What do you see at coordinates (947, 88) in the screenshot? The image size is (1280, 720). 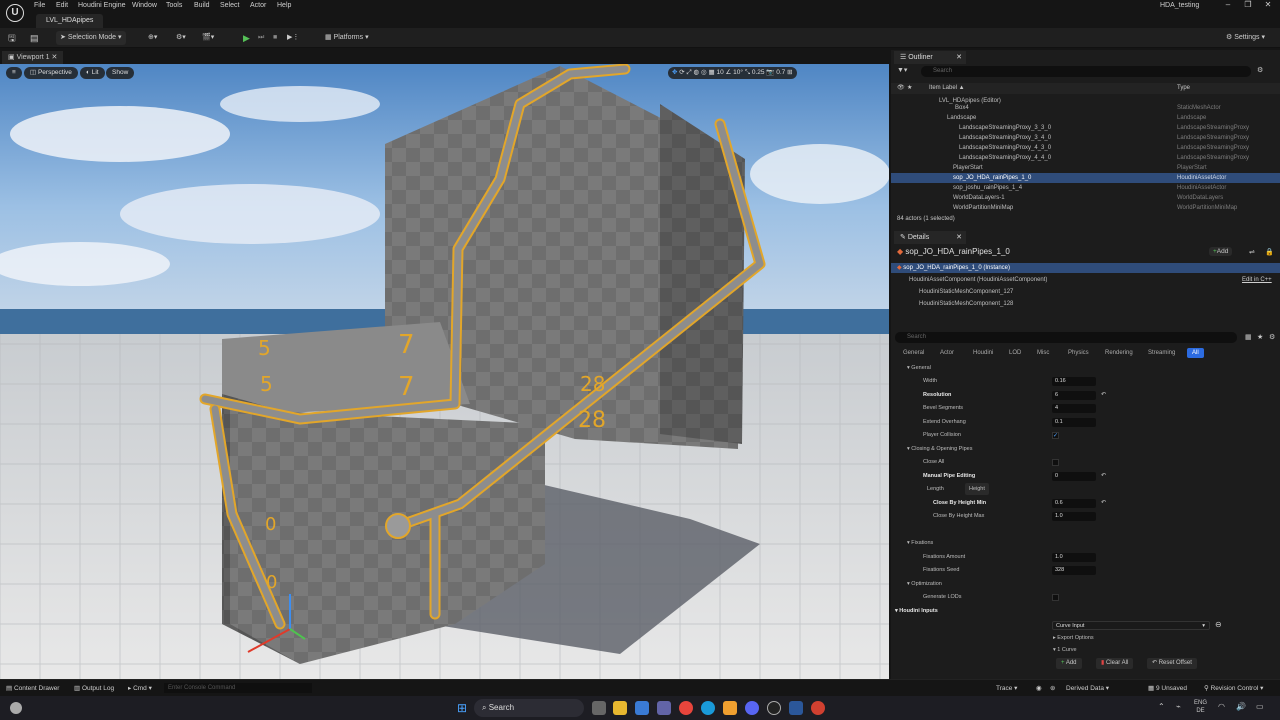 I see `column-item-label: Item Label ▲` at bounding box center [947, 88].